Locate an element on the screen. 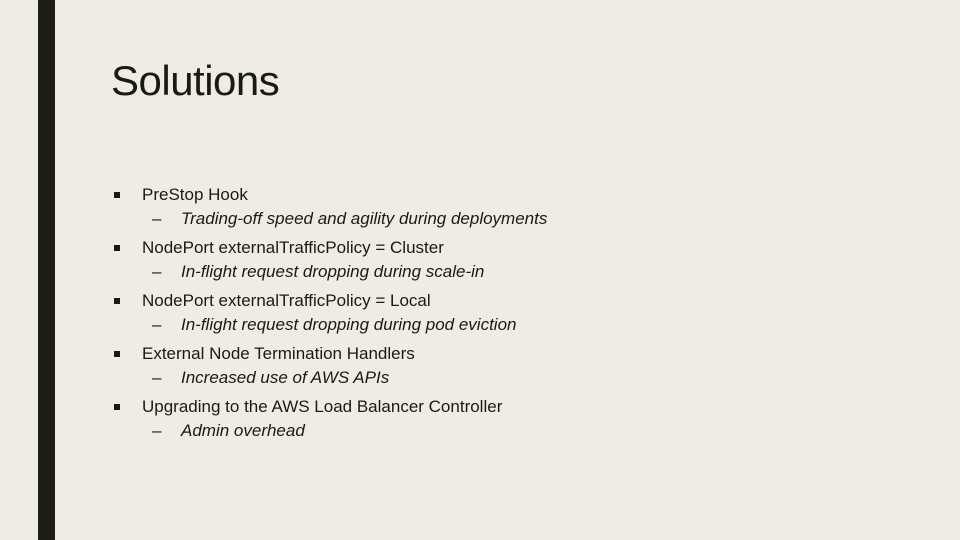 This screenshot has height=540, width=960. accent-bar is located at coordinates (46, 270).